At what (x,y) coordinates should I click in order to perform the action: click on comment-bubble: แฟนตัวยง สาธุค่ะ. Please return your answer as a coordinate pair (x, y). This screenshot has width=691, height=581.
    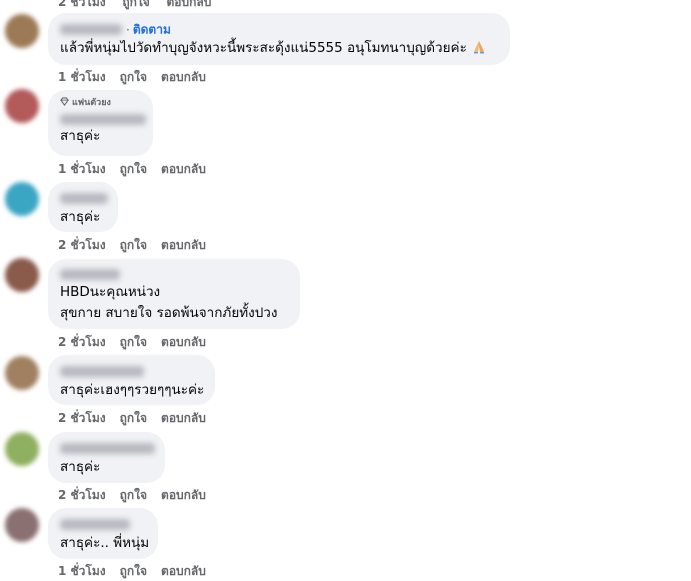
    Looking at the image, I should click on (100, 123).